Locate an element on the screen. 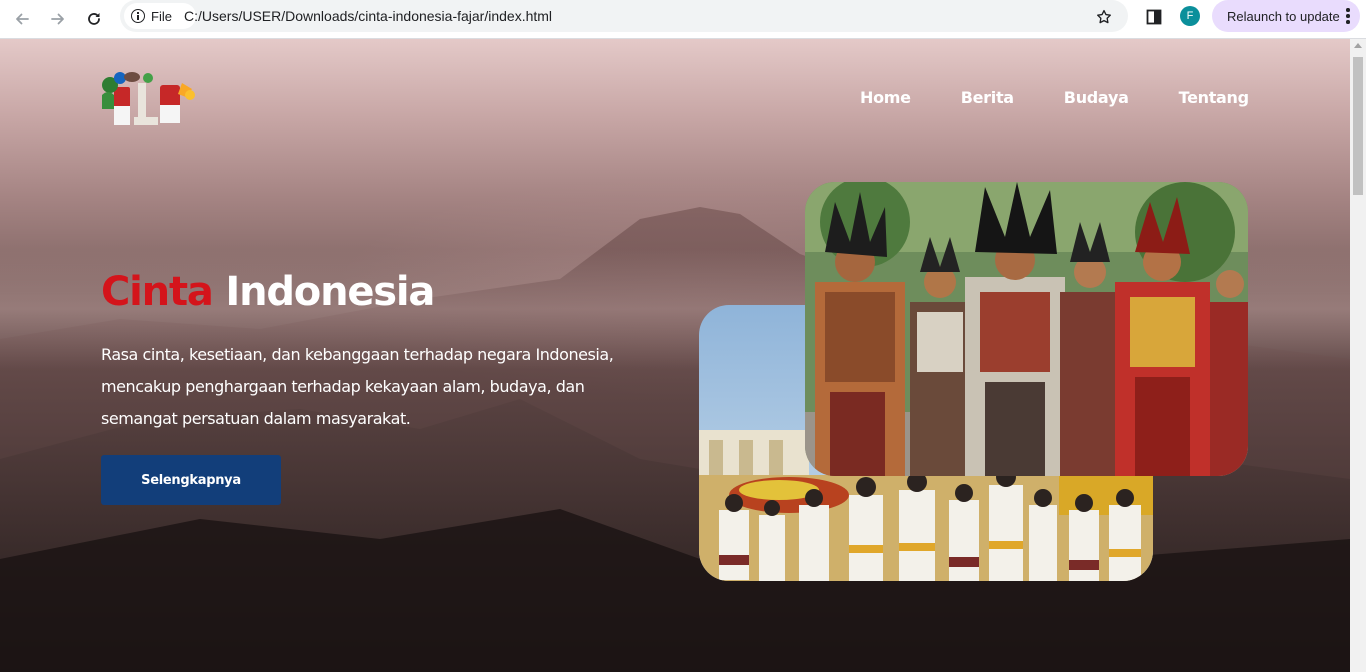 The image size is (1366, 672). scroll-up-arrow-icon is located at coordinates (1358, 45).